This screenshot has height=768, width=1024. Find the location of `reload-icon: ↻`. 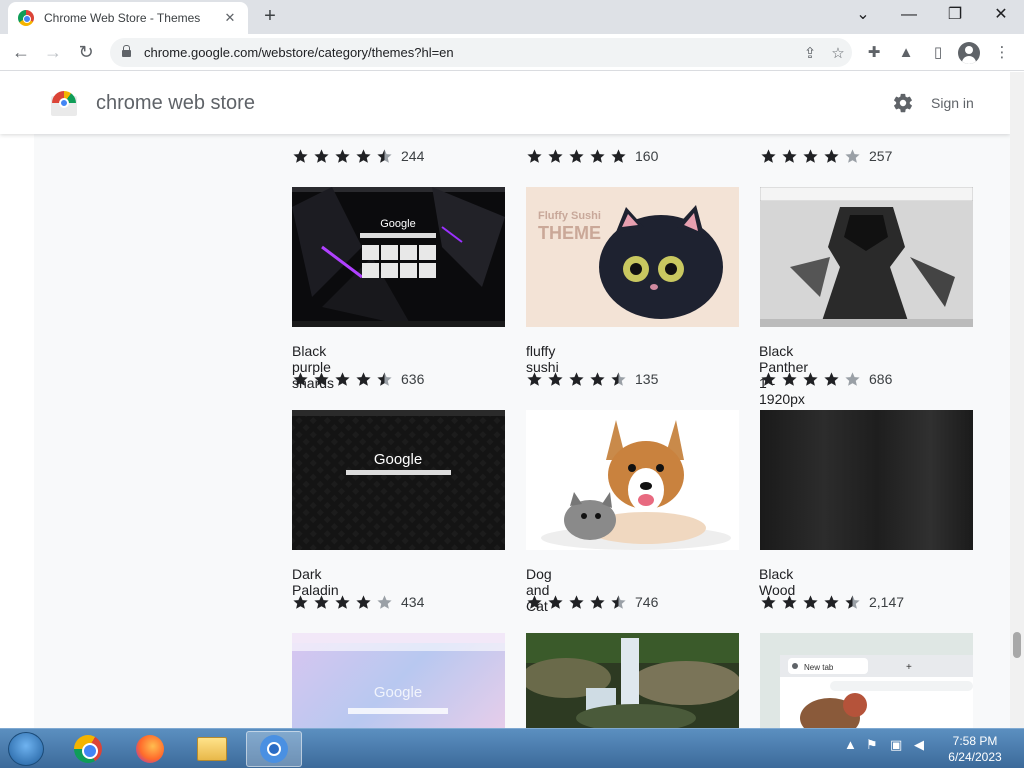

reload-icon: ↻ is located at coordinates (86, 53).